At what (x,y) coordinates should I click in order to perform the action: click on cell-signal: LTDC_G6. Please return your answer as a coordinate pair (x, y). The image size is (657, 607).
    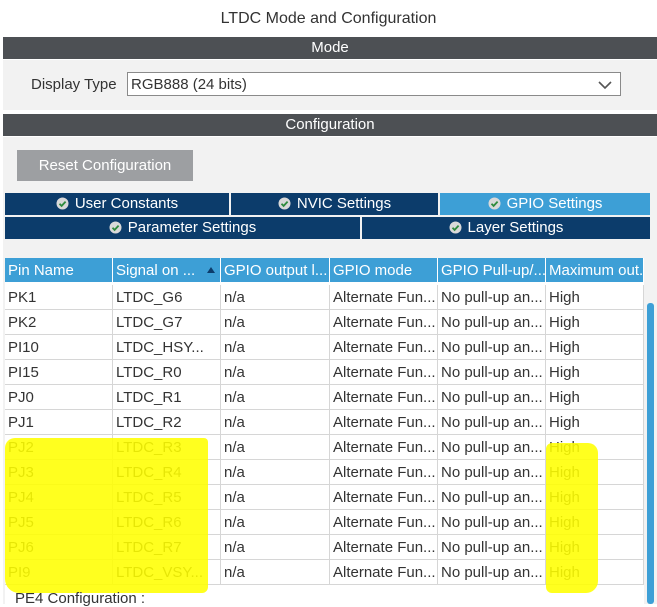
    Looking at the image, I should click on (167, 297).